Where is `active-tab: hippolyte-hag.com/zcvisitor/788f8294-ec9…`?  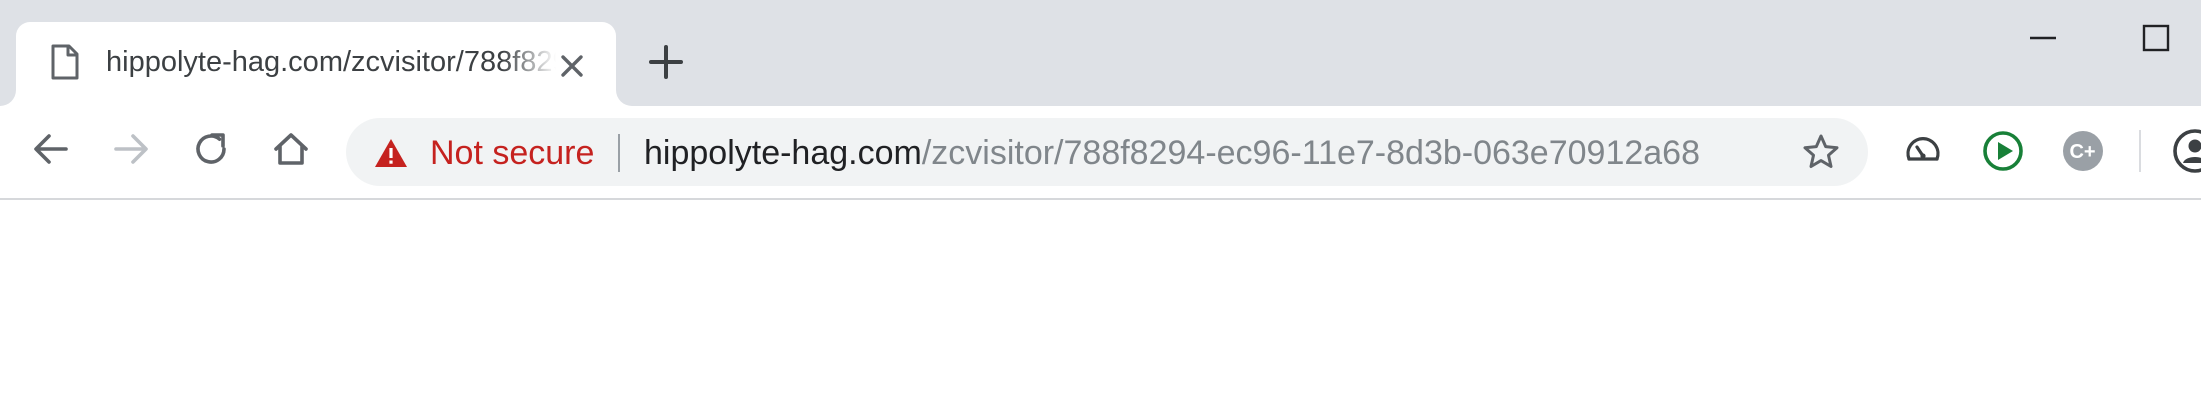 active-tab: hippolyte-hag.com/zcvisitor/788f8294-ec9… is located at coordinates (316, 64).